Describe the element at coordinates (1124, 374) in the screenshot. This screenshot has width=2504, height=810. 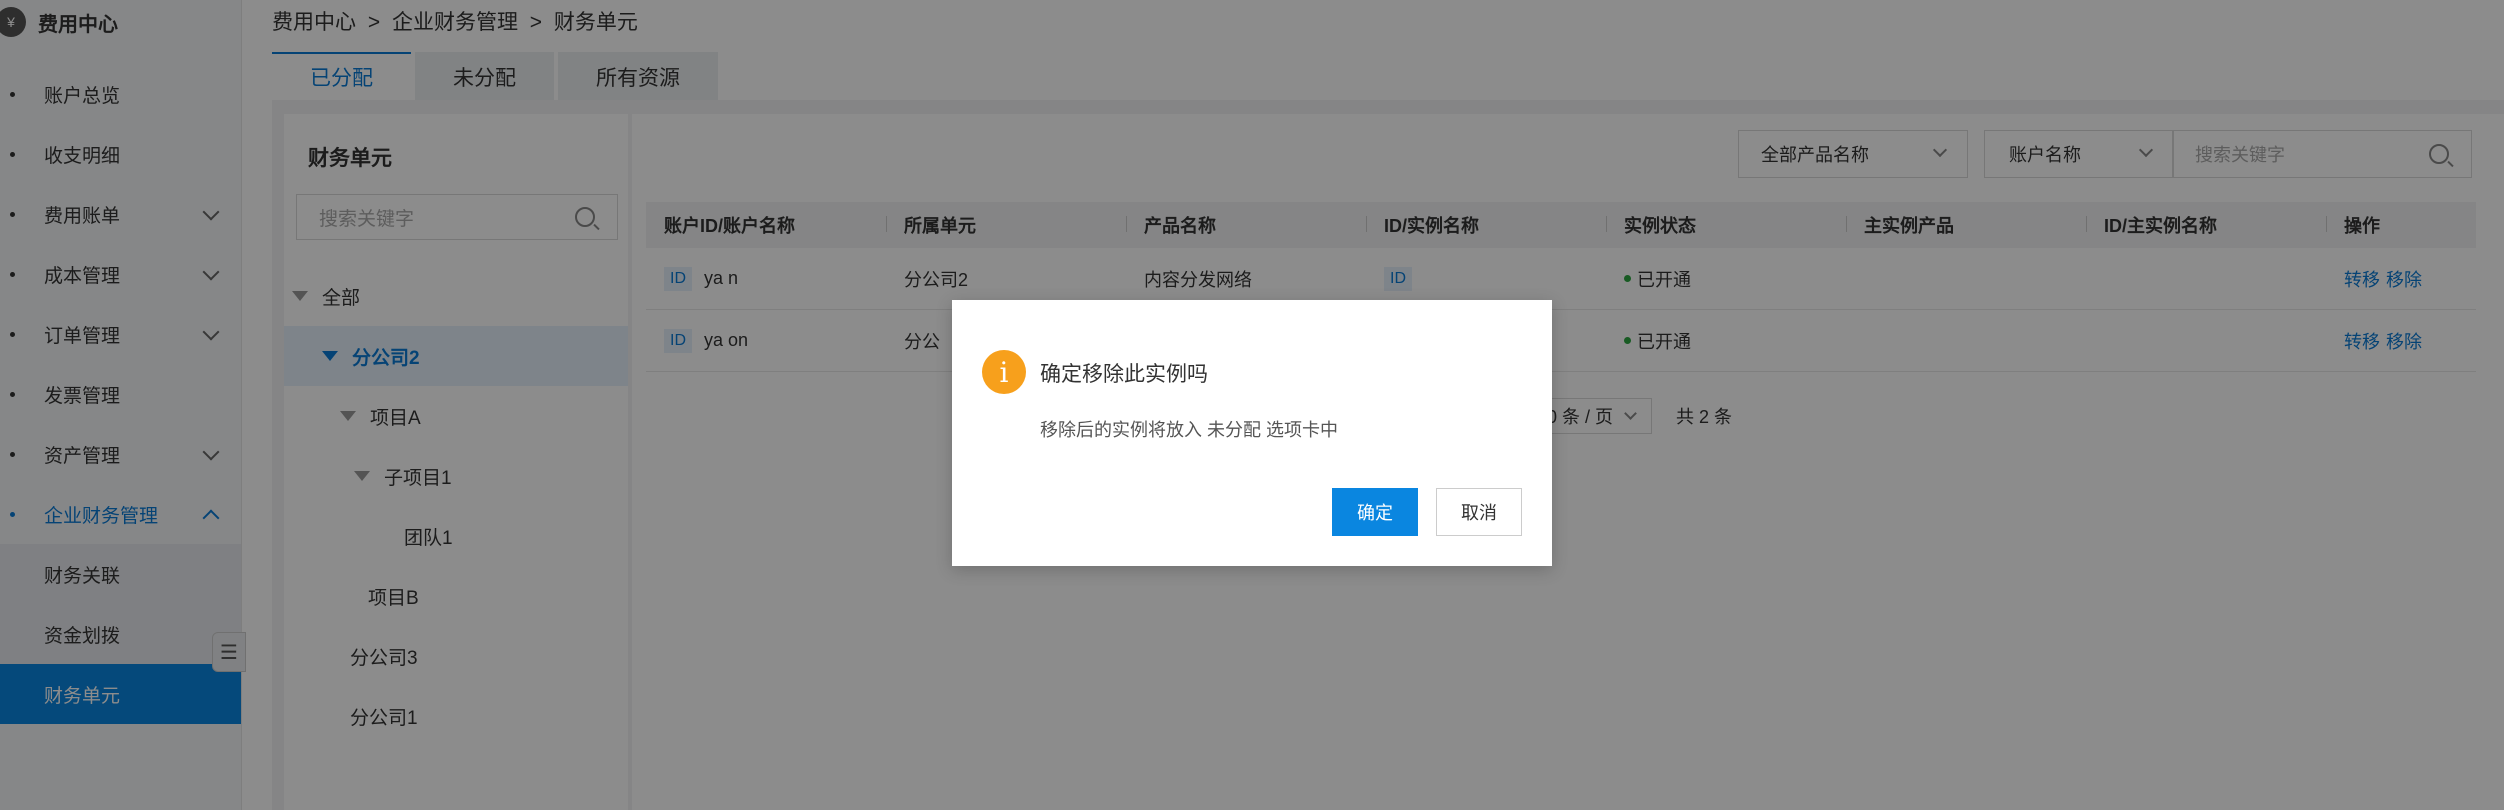
I see `dialog-title: 确定移除此实例吗` at that location.